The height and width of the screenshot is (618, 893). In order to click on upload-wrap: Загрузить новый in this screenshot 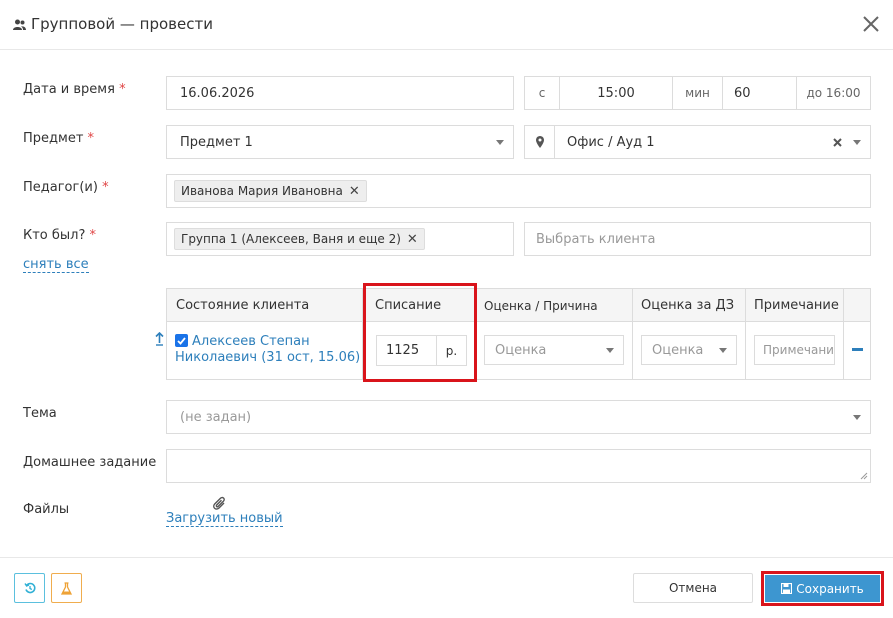, I will do `click(224, 519)`.